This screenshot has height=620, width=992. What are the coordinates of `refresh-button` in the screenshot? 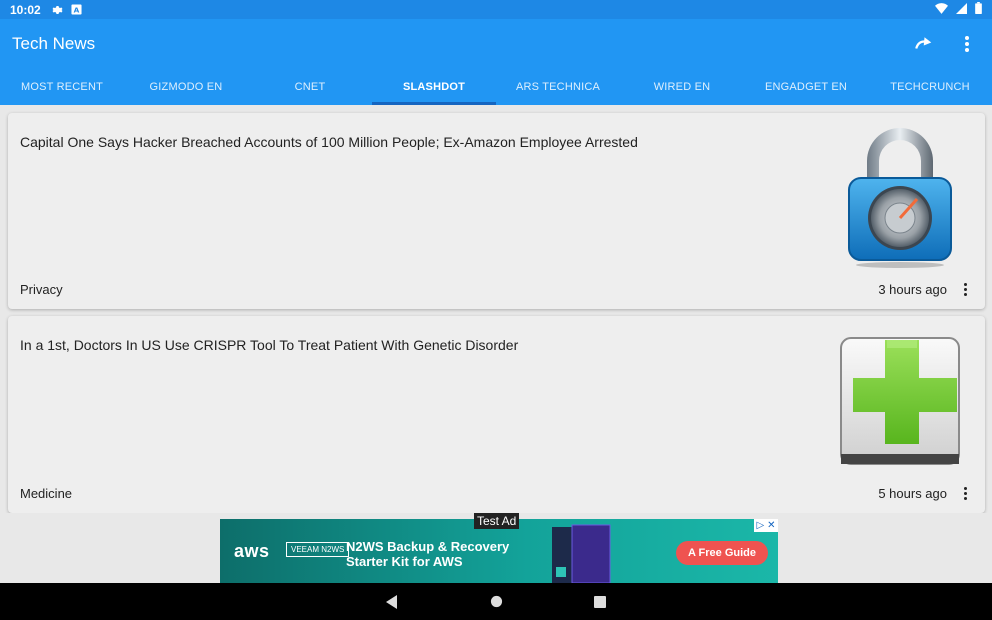 It's located at (923, 44).